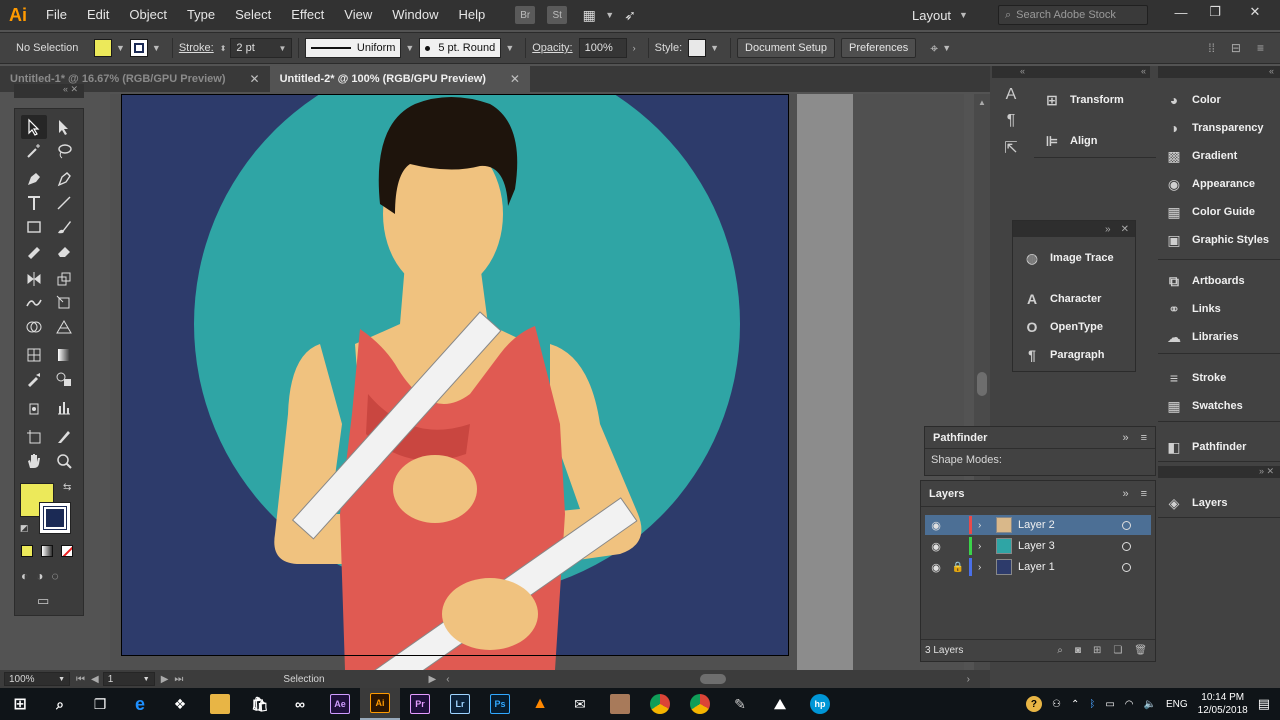  I want to click on layer-name: Layer 3, so click(1036, 546).